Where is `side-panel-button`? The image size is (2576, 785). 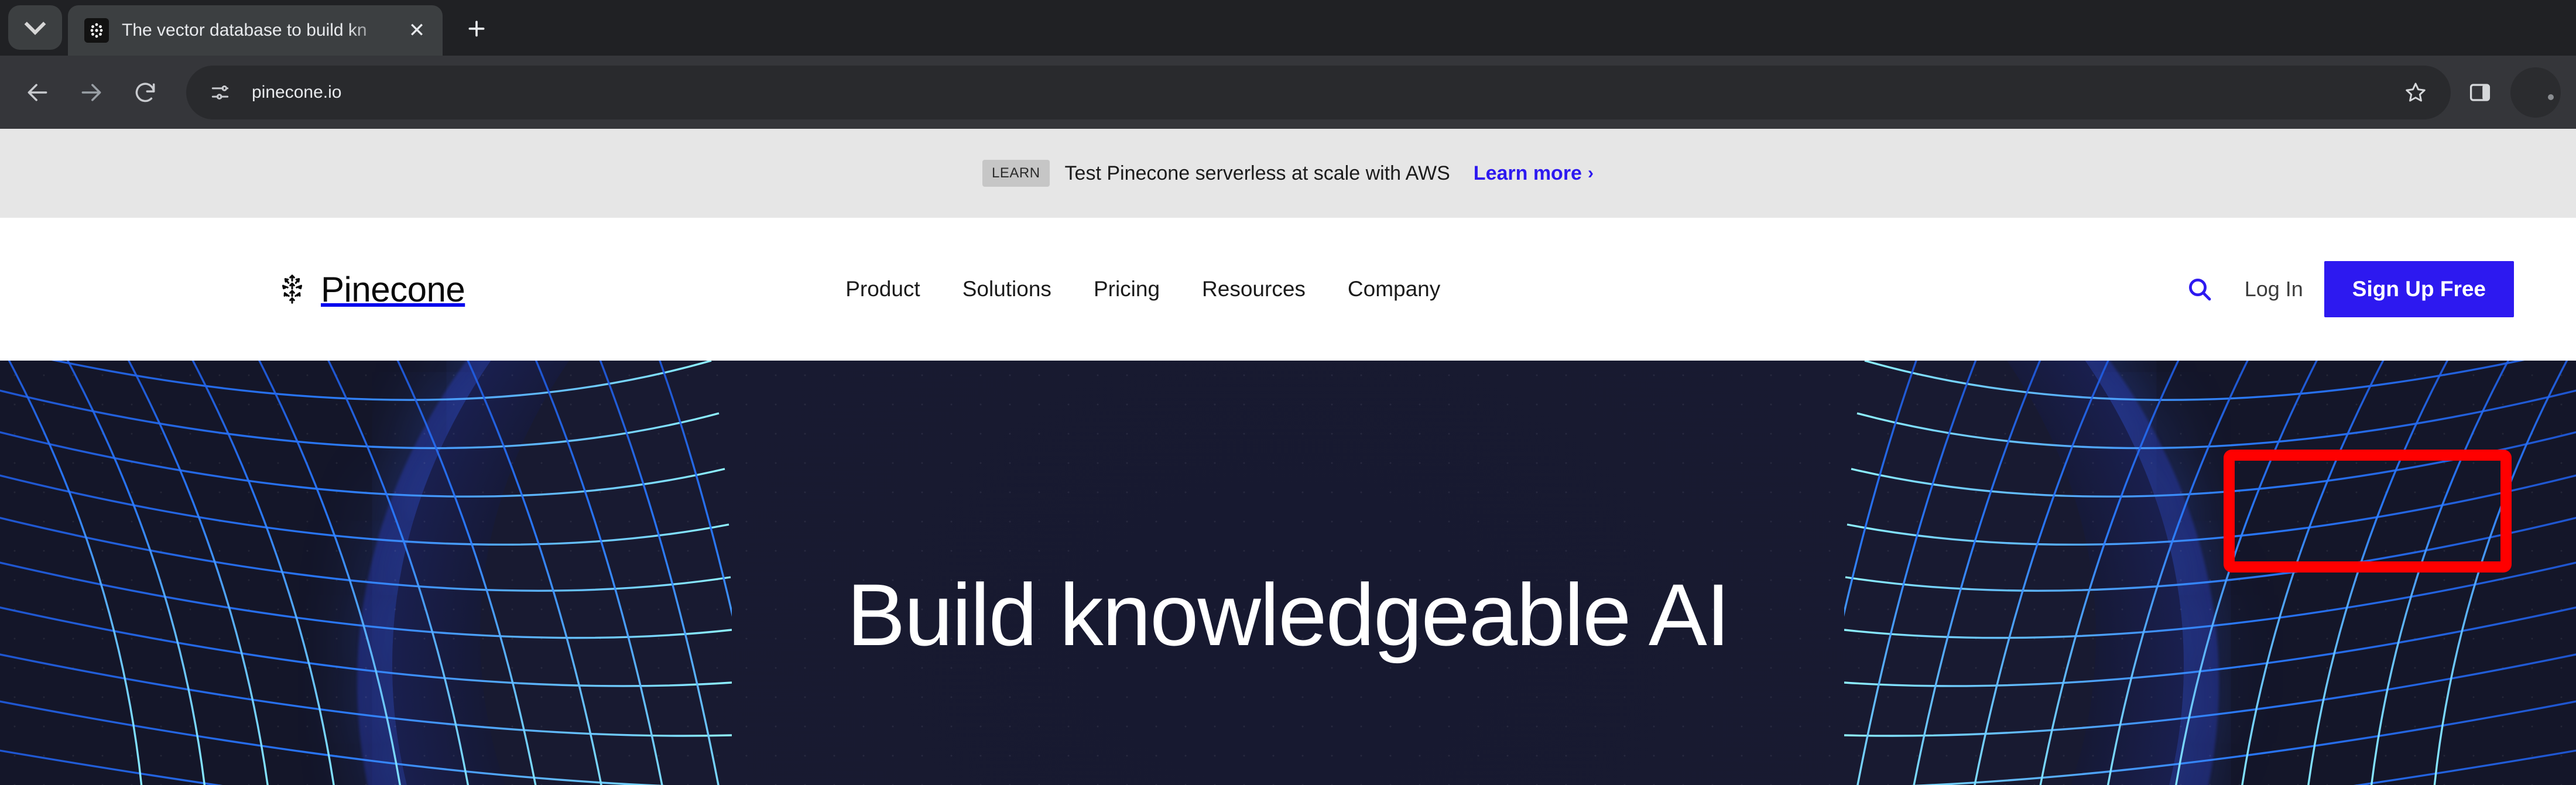 side-panel-button is located at coordinates (2480, 93).